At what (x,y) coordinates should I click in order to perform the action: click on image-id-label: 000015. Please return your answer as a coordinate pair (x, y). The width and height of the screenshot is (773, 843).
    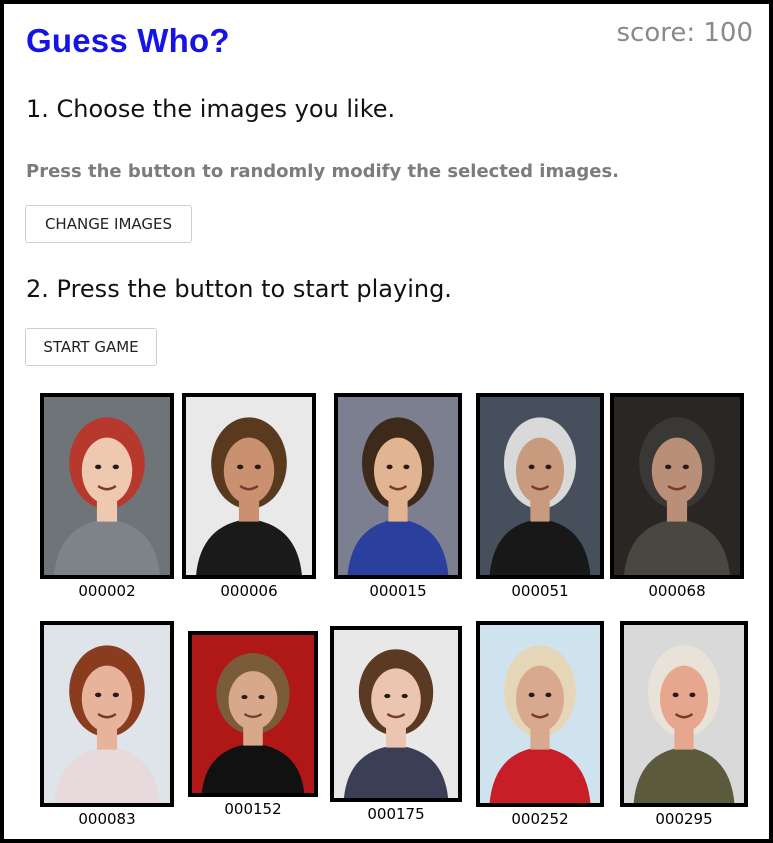
    Looking at the image, I should click on (398, 591).